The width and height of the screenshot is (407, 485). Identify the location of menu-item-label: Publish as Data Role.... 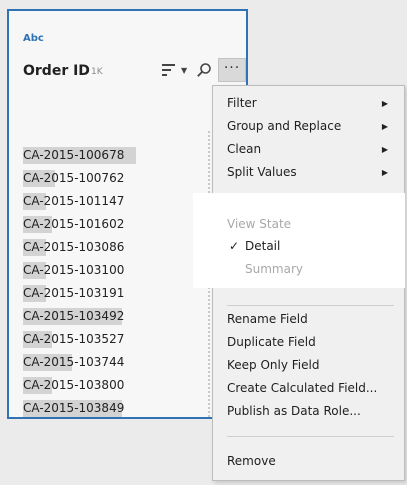
(294, 411).